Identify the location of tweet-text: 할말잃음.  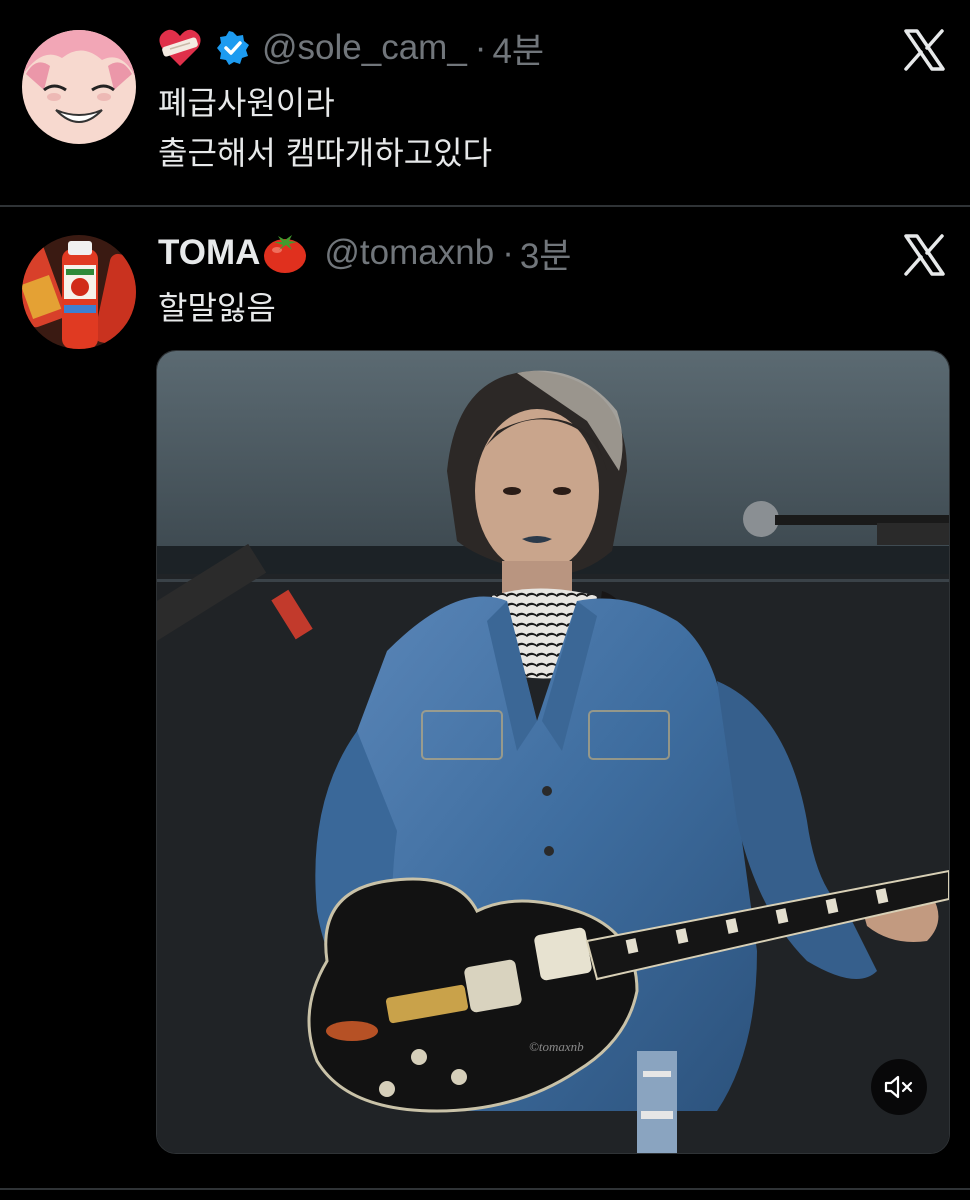
(217, 308).